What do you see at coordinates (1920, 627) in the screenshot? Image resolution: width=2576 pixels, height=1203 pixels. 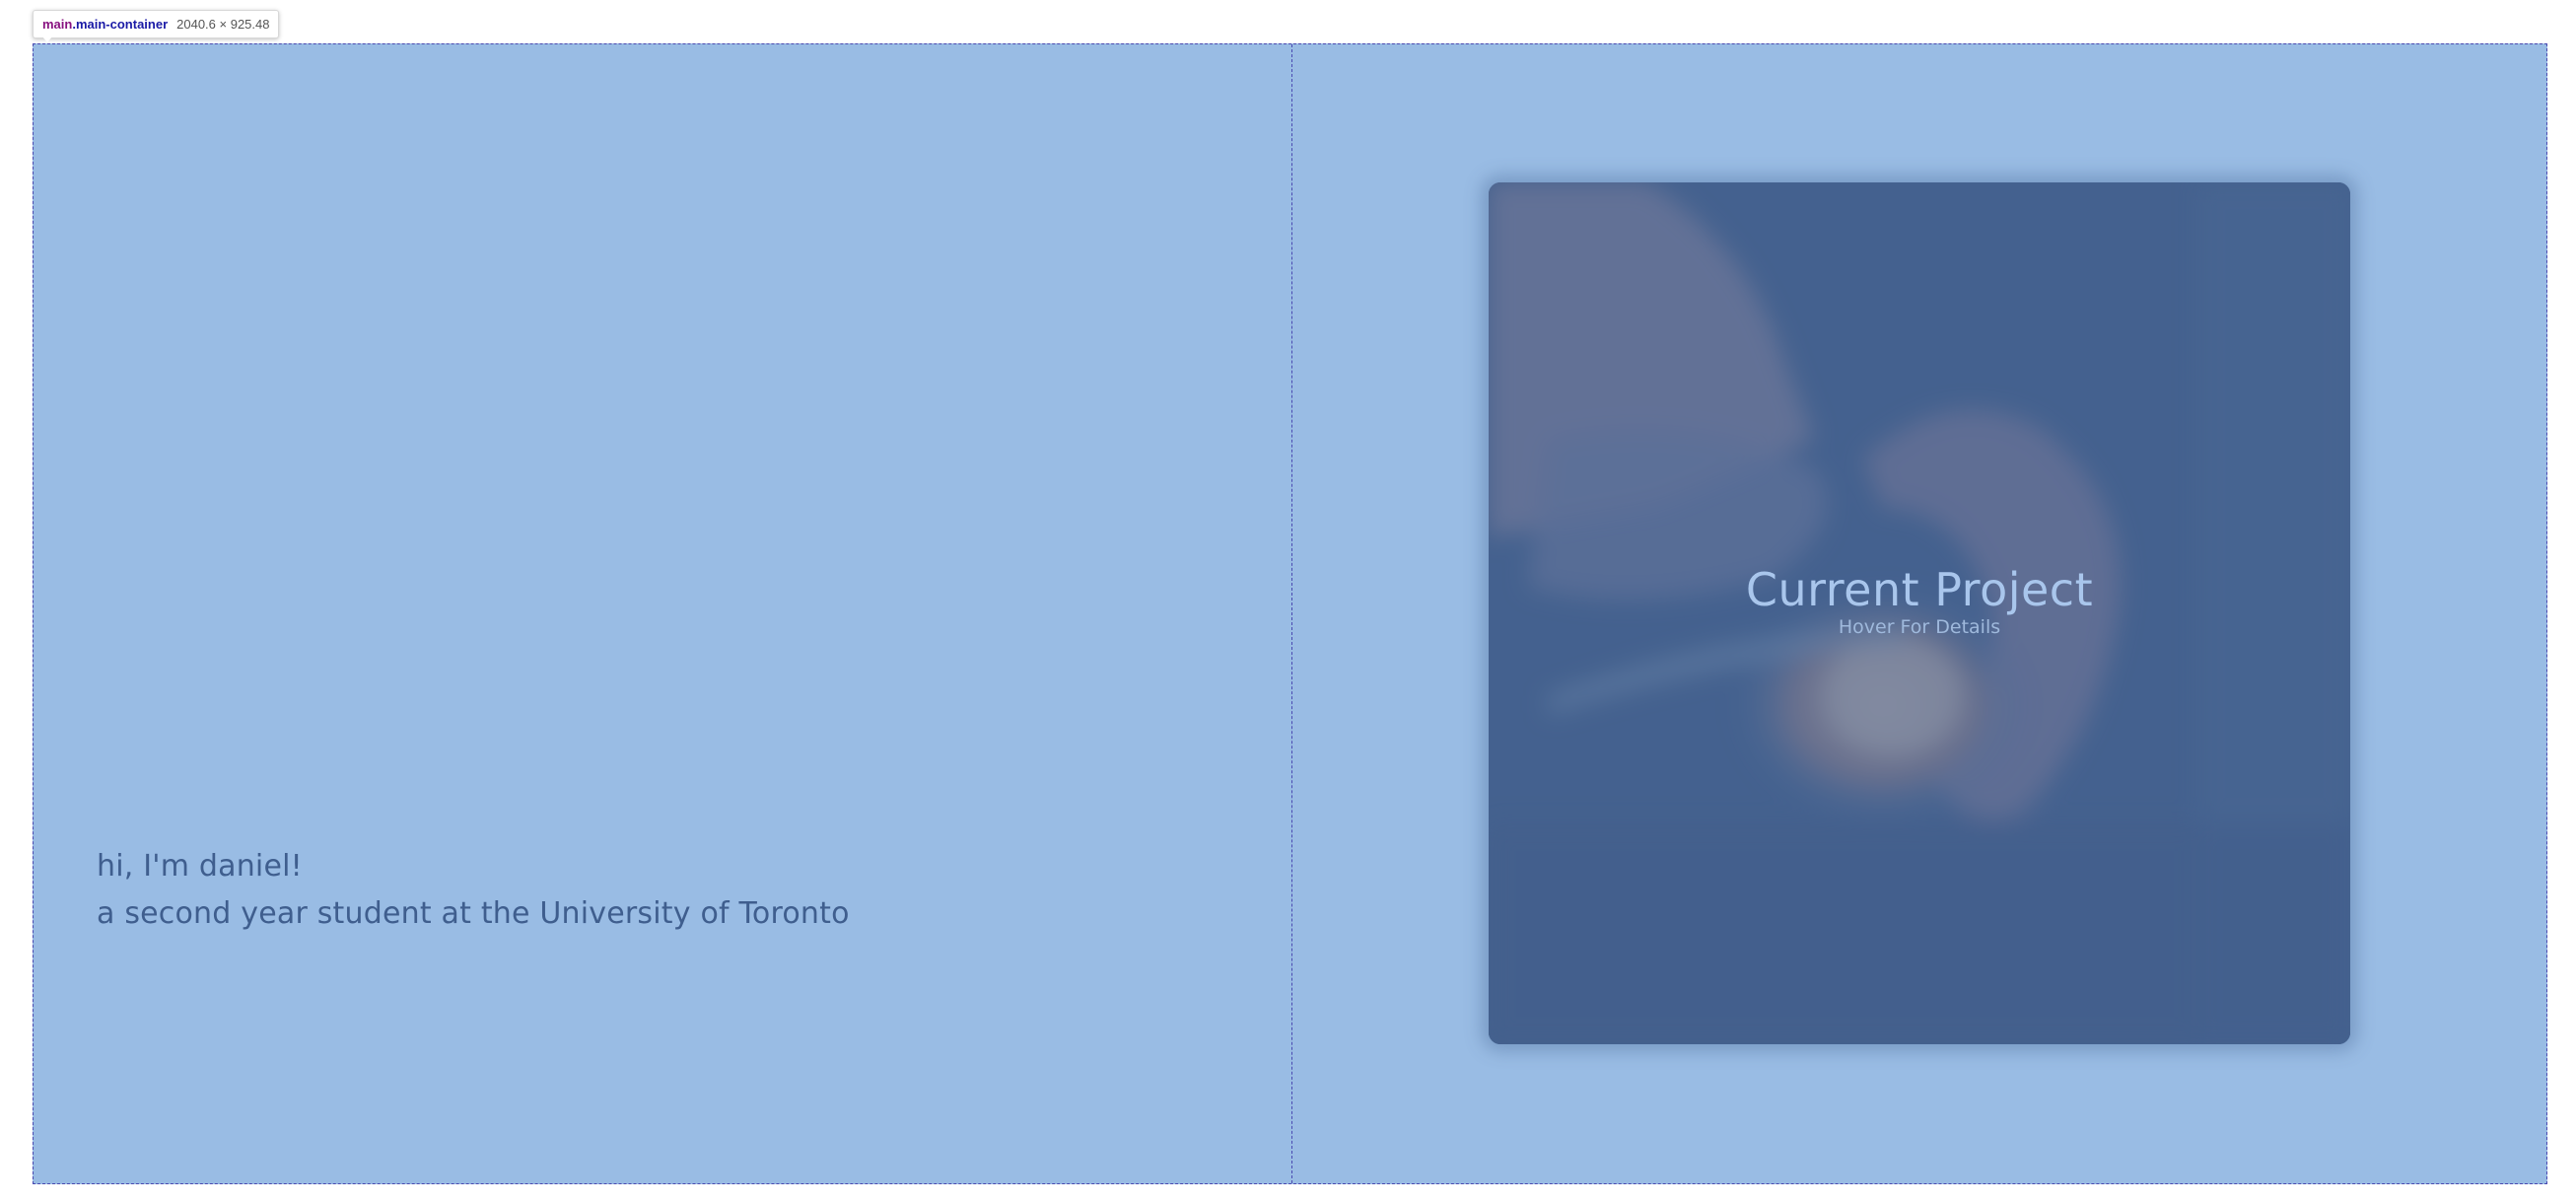 I see `project-hover-hint: Hover For Details` at bounding box center [1920, 627].